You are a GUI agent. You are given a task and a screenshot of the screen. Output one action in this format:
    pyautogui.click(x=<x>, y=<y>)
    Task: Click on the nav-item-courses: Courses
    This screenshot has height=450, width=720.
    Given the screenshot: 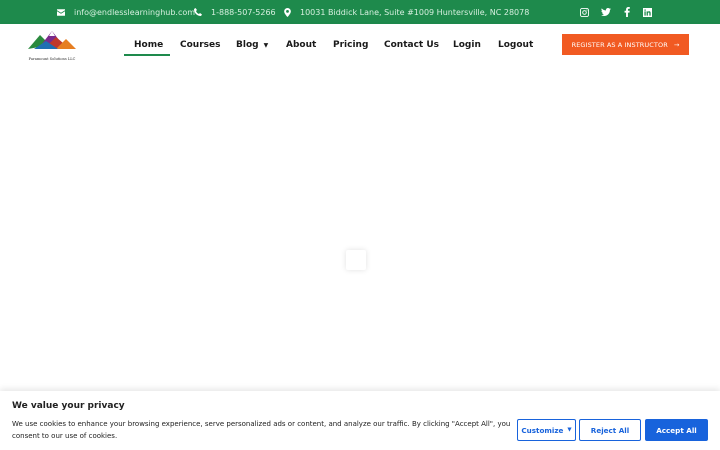 What is the action you would take?
    pyautogui.click(x=200, y=45)
    